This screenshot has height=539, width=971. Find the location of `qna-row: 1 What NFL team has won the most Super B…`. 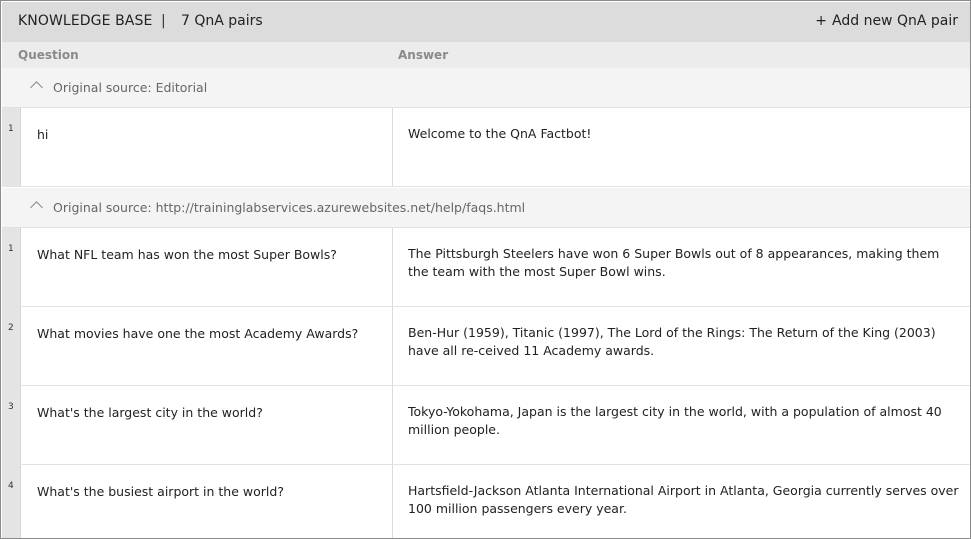

qna-row: 1 What NFL team has won the most Super B… is located at coordinates (486, 267).